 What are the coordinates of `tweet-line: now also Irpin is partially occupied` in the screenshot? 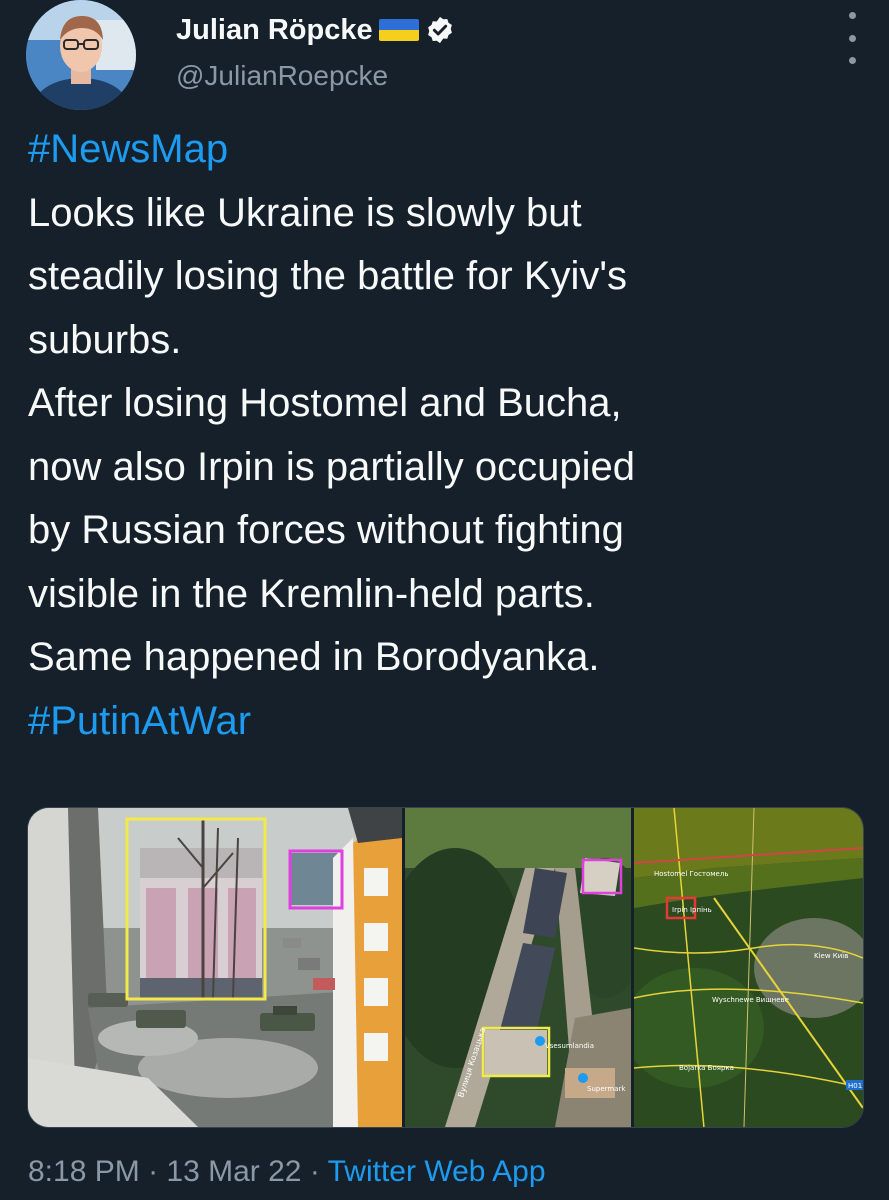 It's located at (331, 466).